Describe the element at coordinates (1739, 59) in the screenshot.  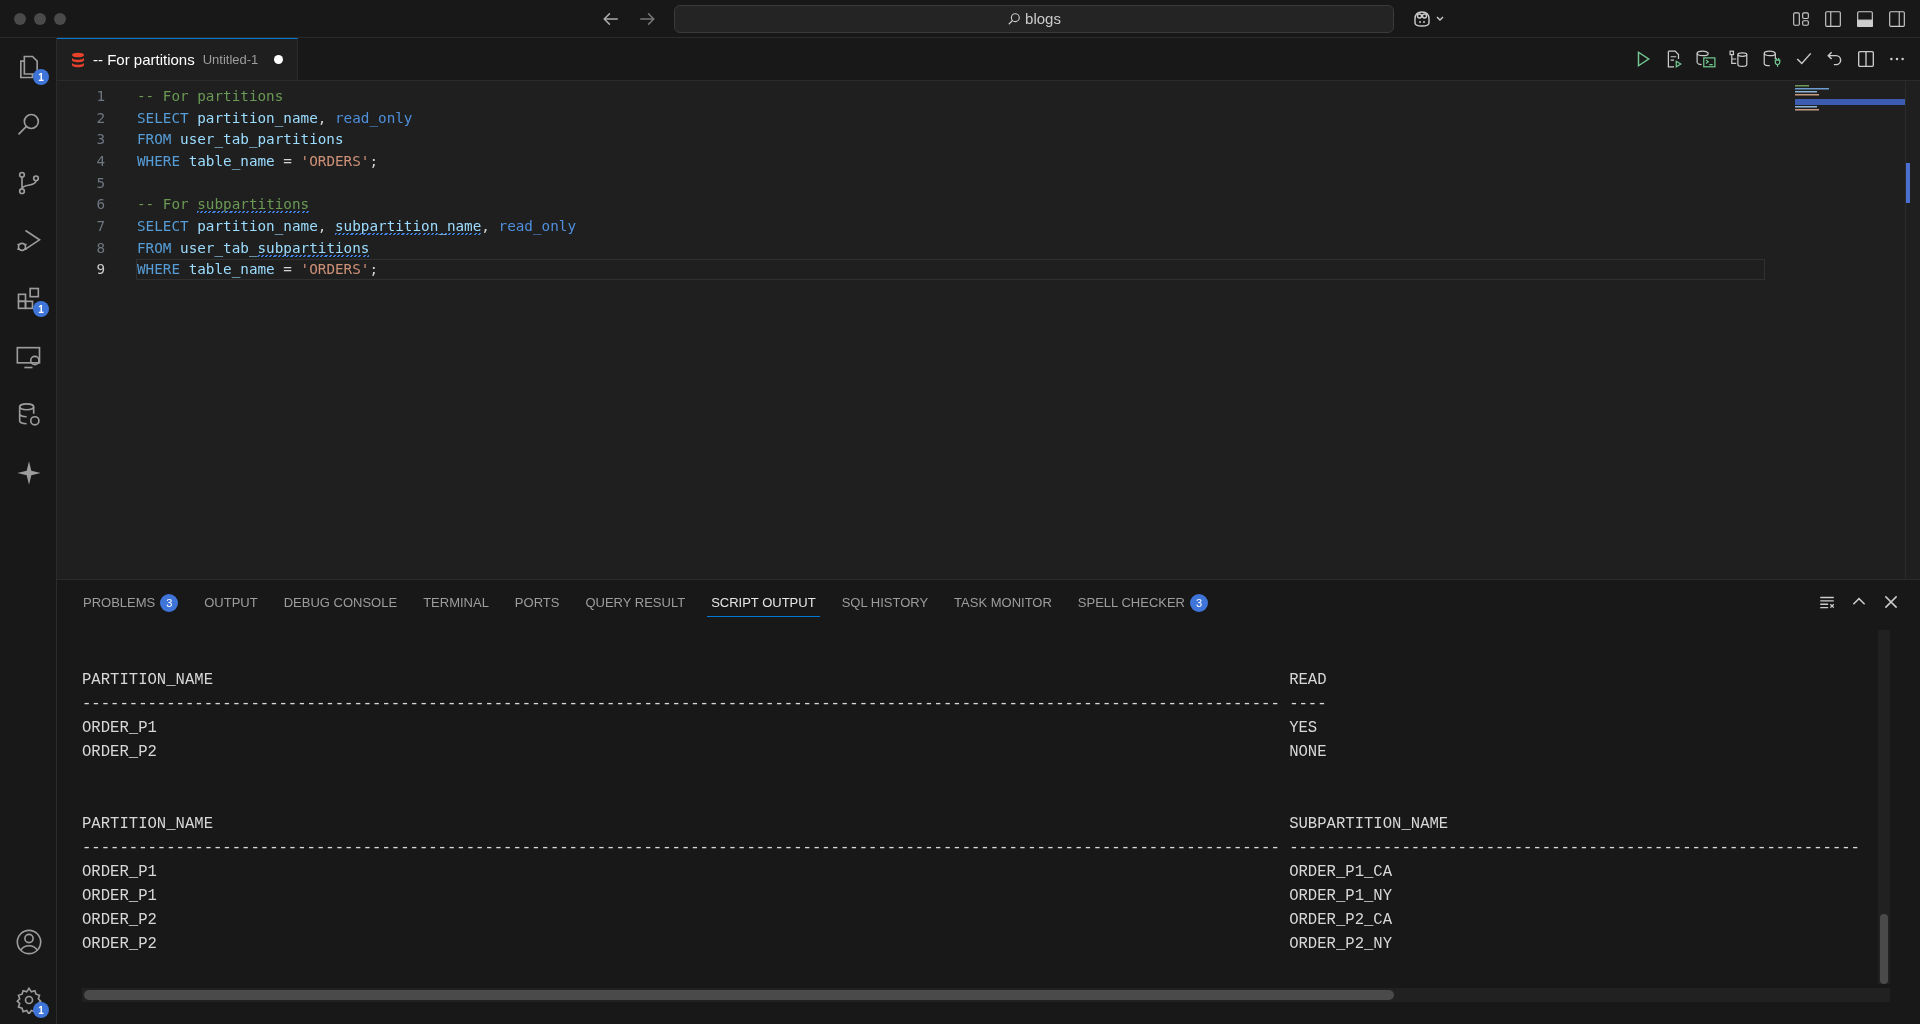
I see `database-tree-icon` at that location.